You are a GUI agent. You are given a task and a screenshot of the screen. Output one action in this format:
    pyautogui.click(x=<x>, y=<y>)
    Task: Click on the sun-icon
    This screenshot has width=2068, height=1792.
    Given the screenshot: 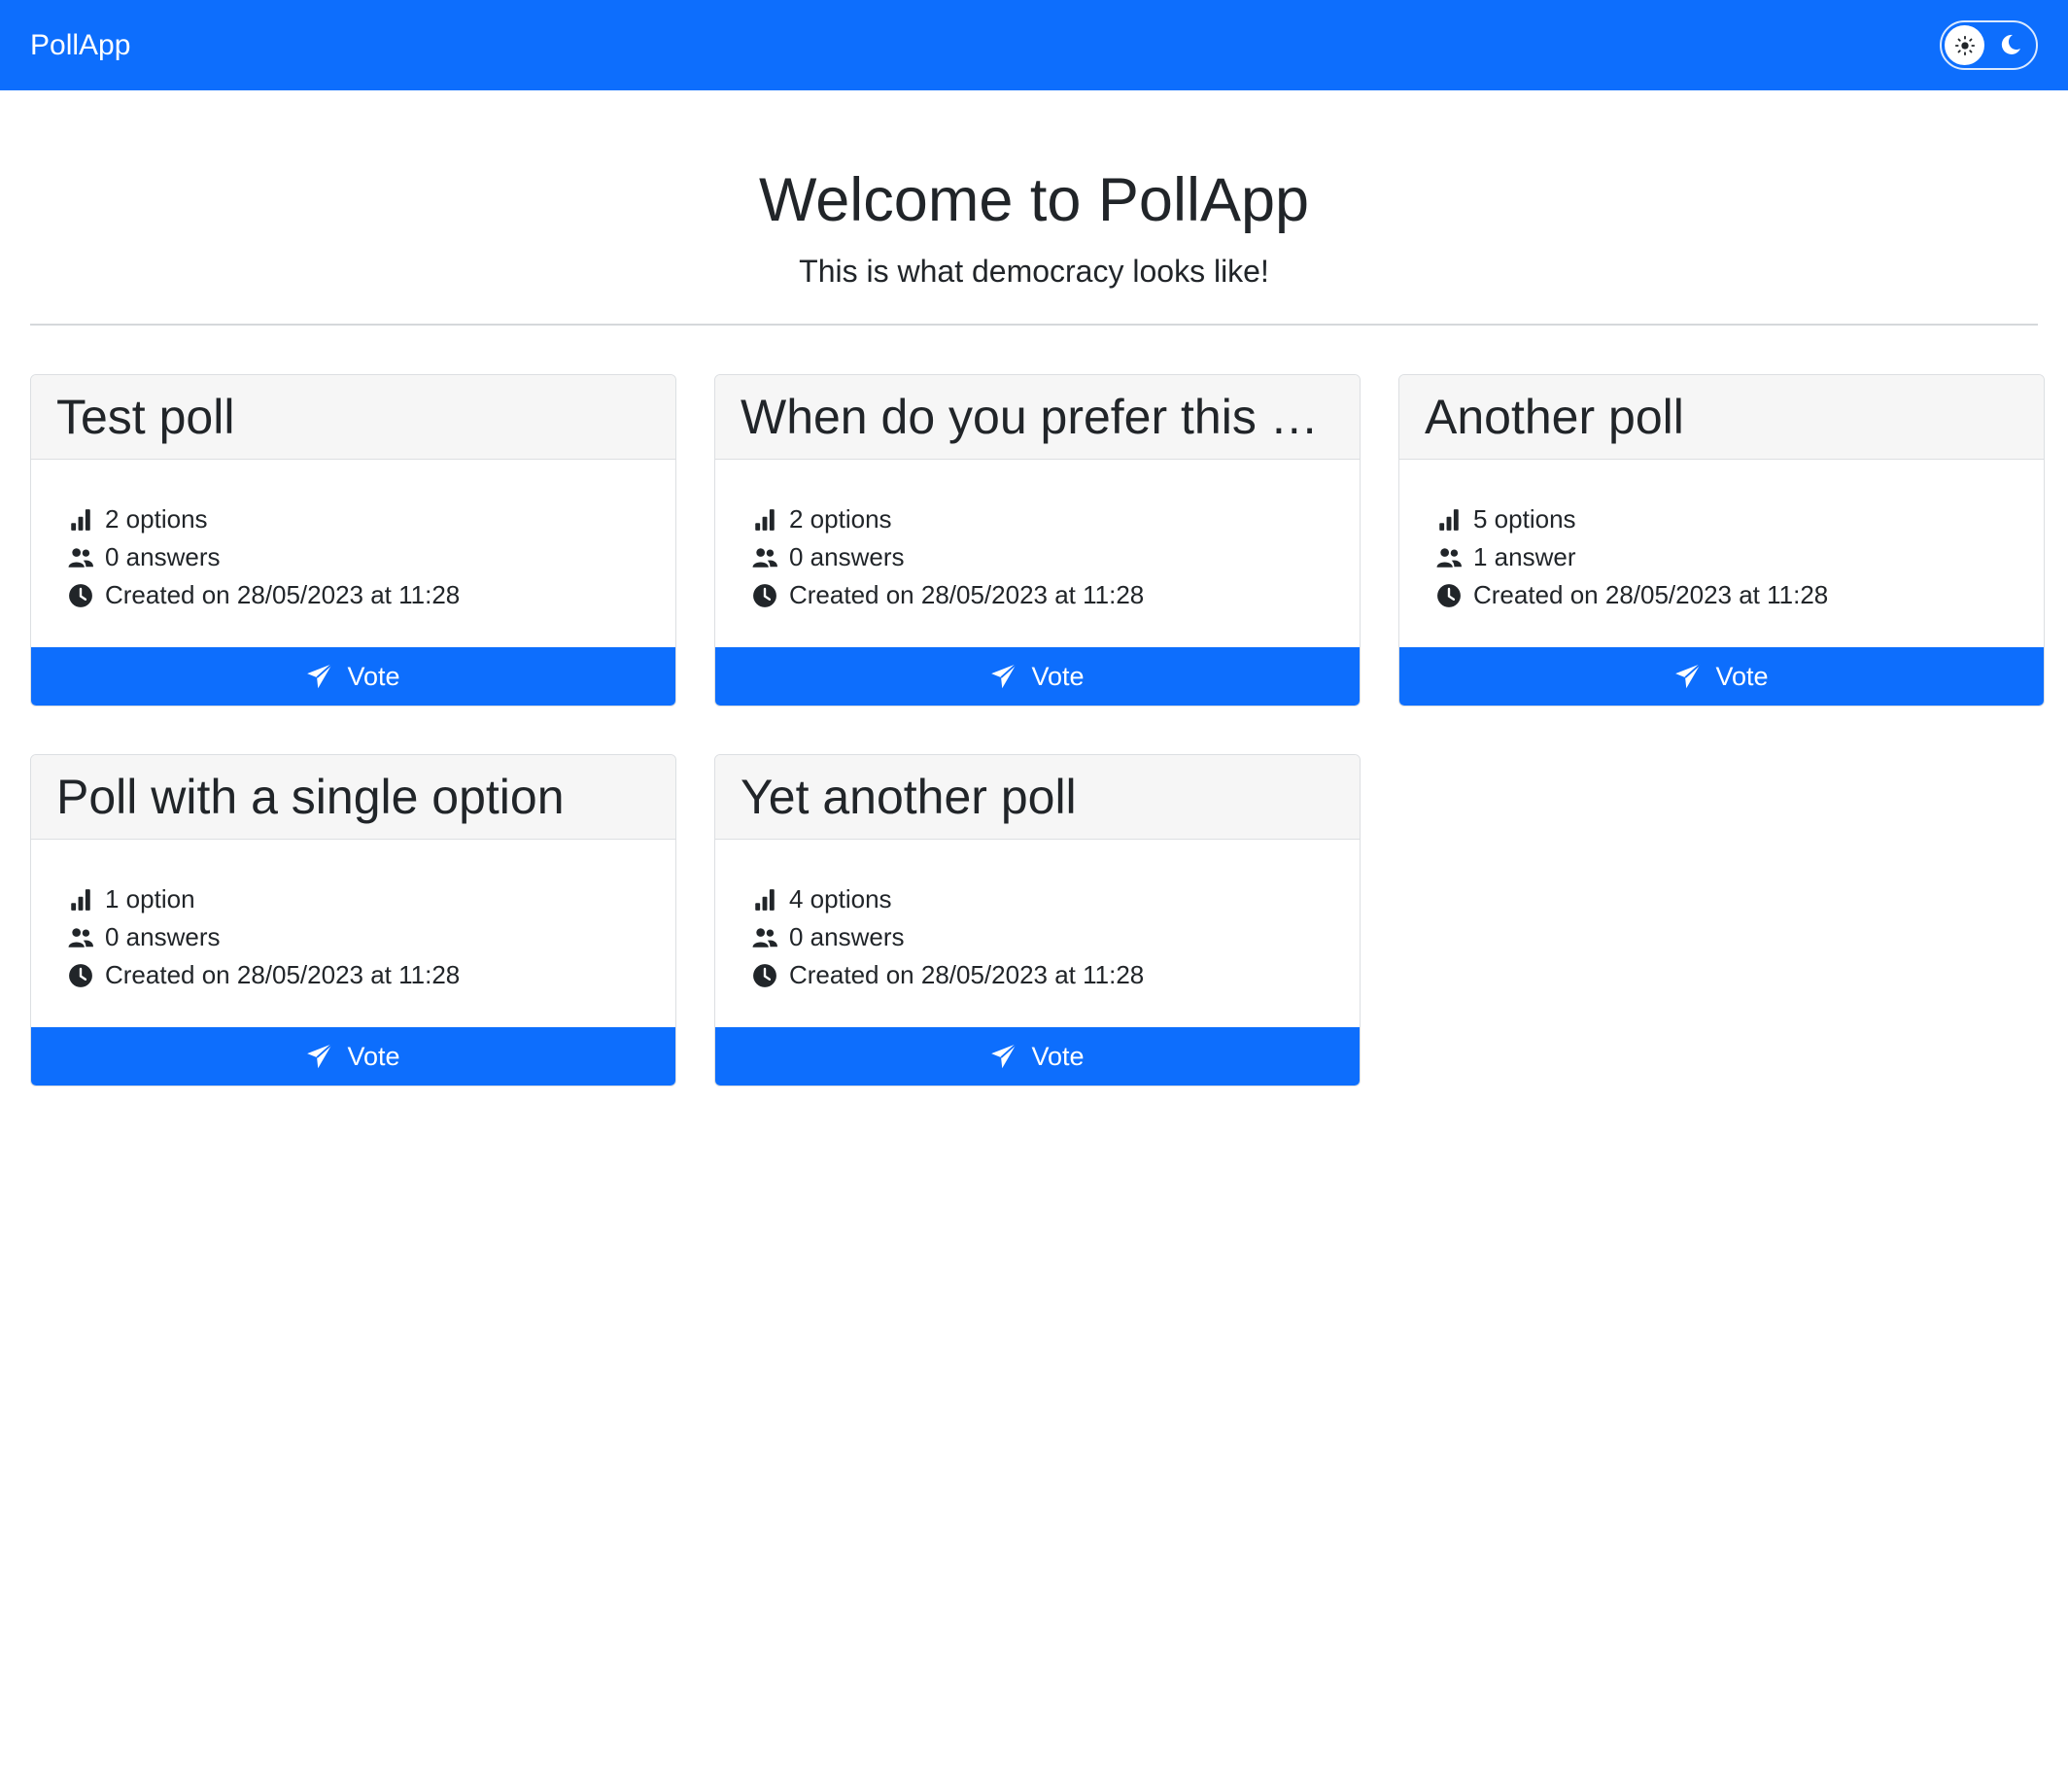 What is the action you would take?
    pyautogui.click(x=1965, y=45)
    